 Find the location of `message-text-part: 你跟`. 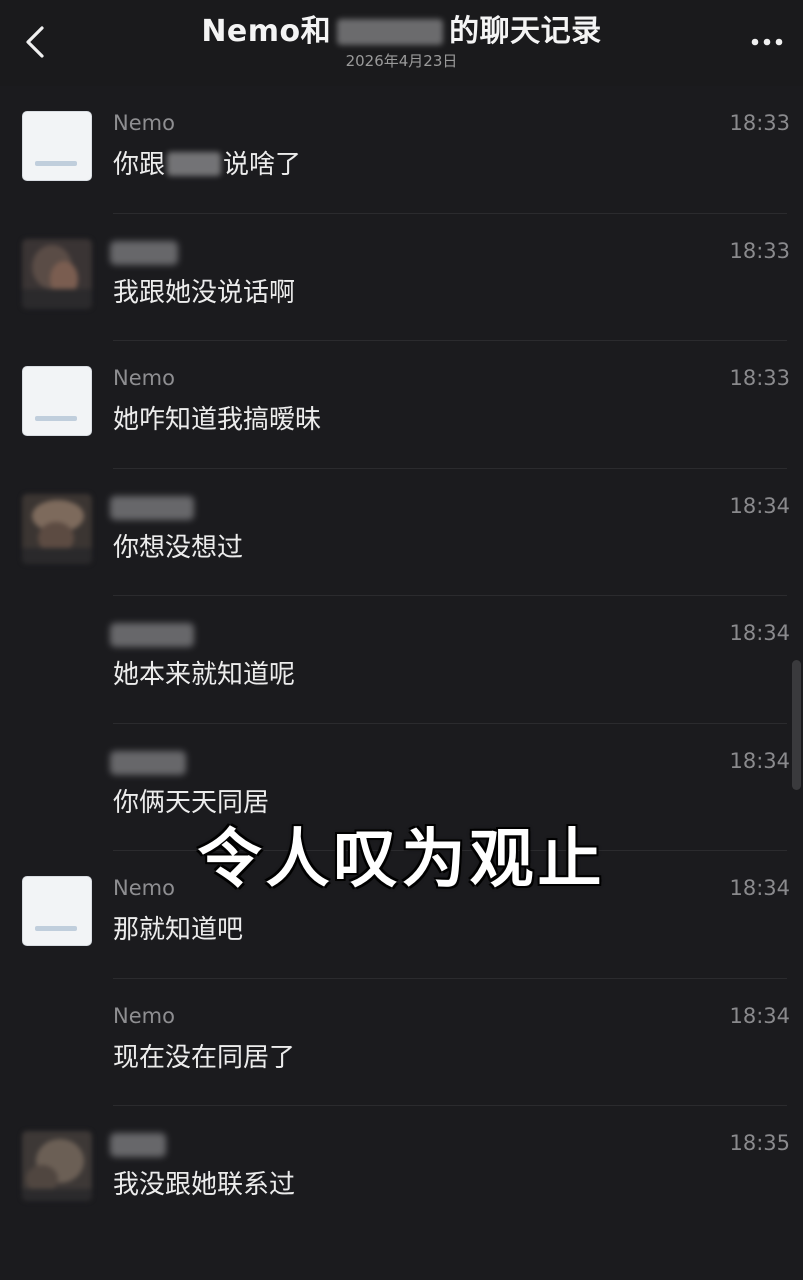

message-text-part: 你跟 is located at coordinates (139, 165).